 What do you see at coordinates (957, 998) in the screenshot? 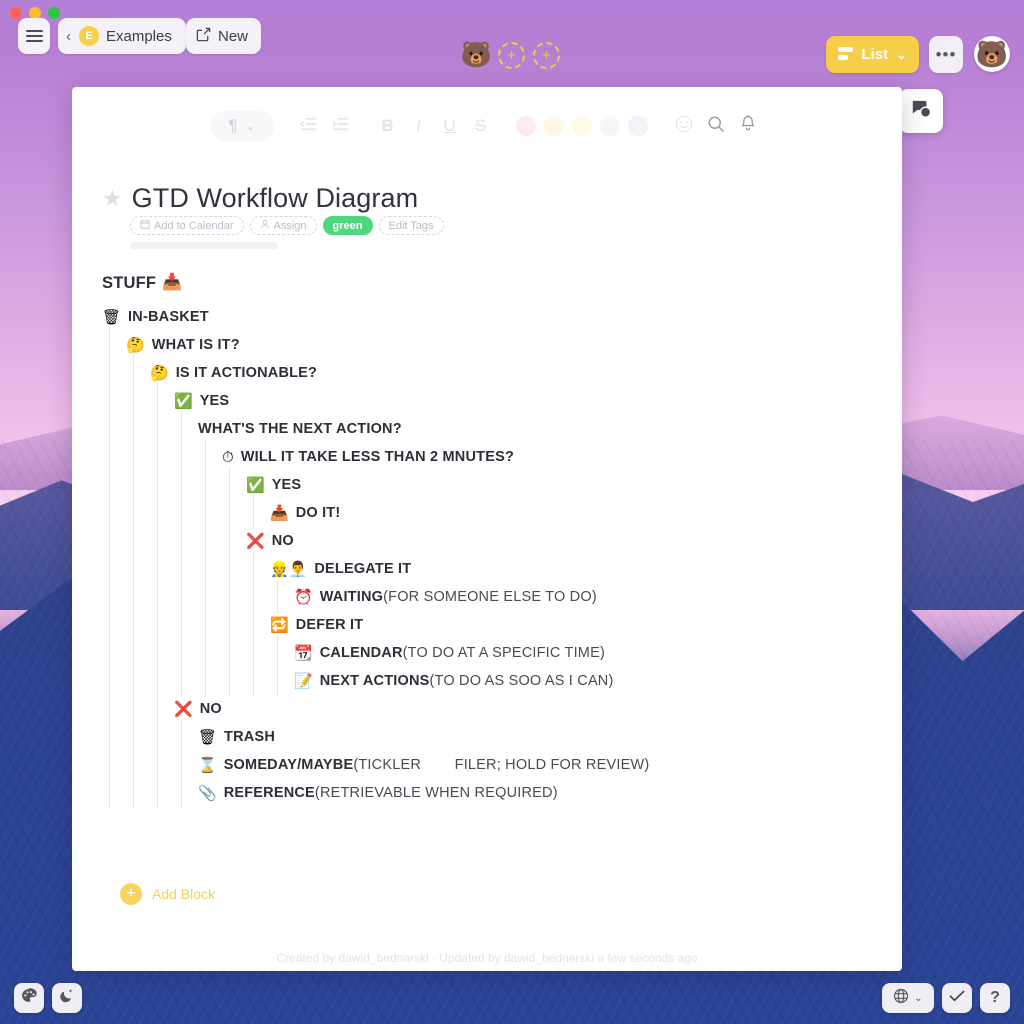
I see `confirm-button` at bounding box center [957, 998].